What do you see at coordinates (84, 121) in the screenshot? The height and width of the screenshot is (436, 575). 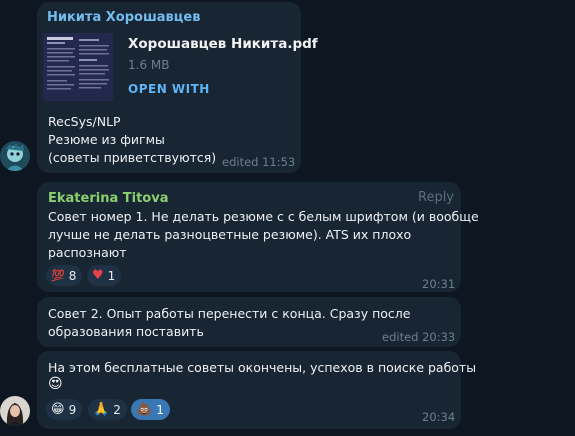 I see `message-text-line: RecSys/NLP` at bounding box center [84, 121].